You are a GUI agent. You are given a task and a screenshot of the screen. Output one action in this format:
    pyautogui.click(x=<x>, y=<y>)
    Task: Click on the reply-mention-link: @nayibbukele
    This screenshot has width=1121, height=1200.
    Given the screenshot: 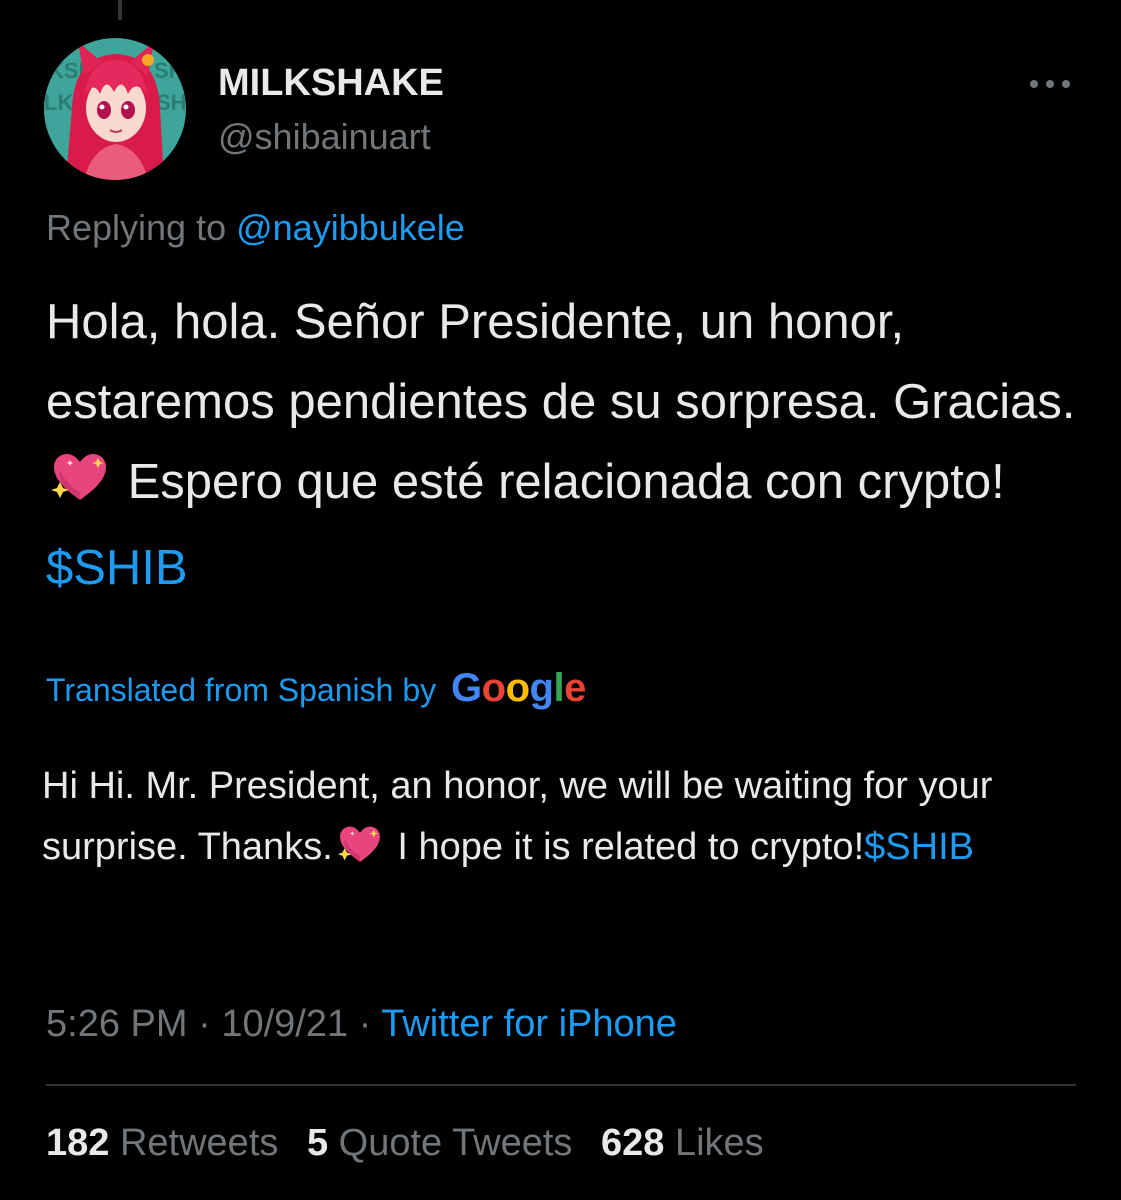 What is the action you would take?
    pyautogui.click(x=350, y=227)
    